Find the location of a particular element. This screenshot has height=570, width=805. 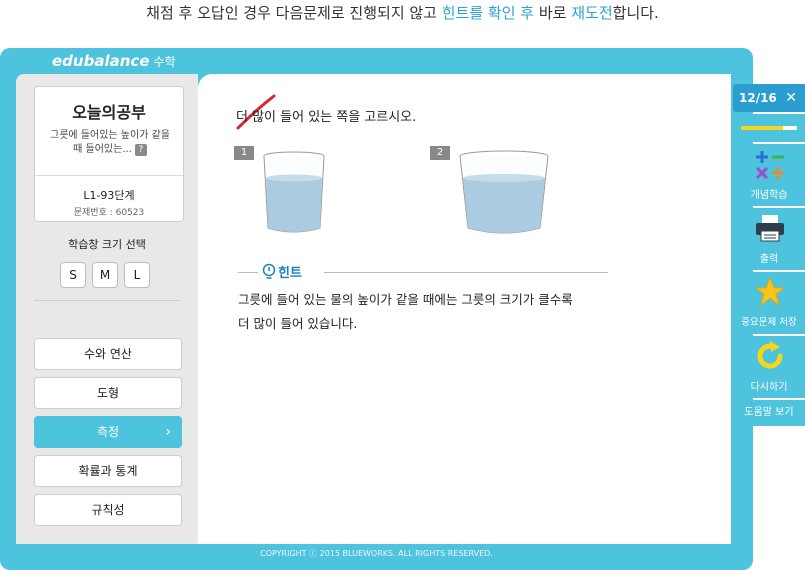

close-icon: ✕ is located at coordinates (791, 98).